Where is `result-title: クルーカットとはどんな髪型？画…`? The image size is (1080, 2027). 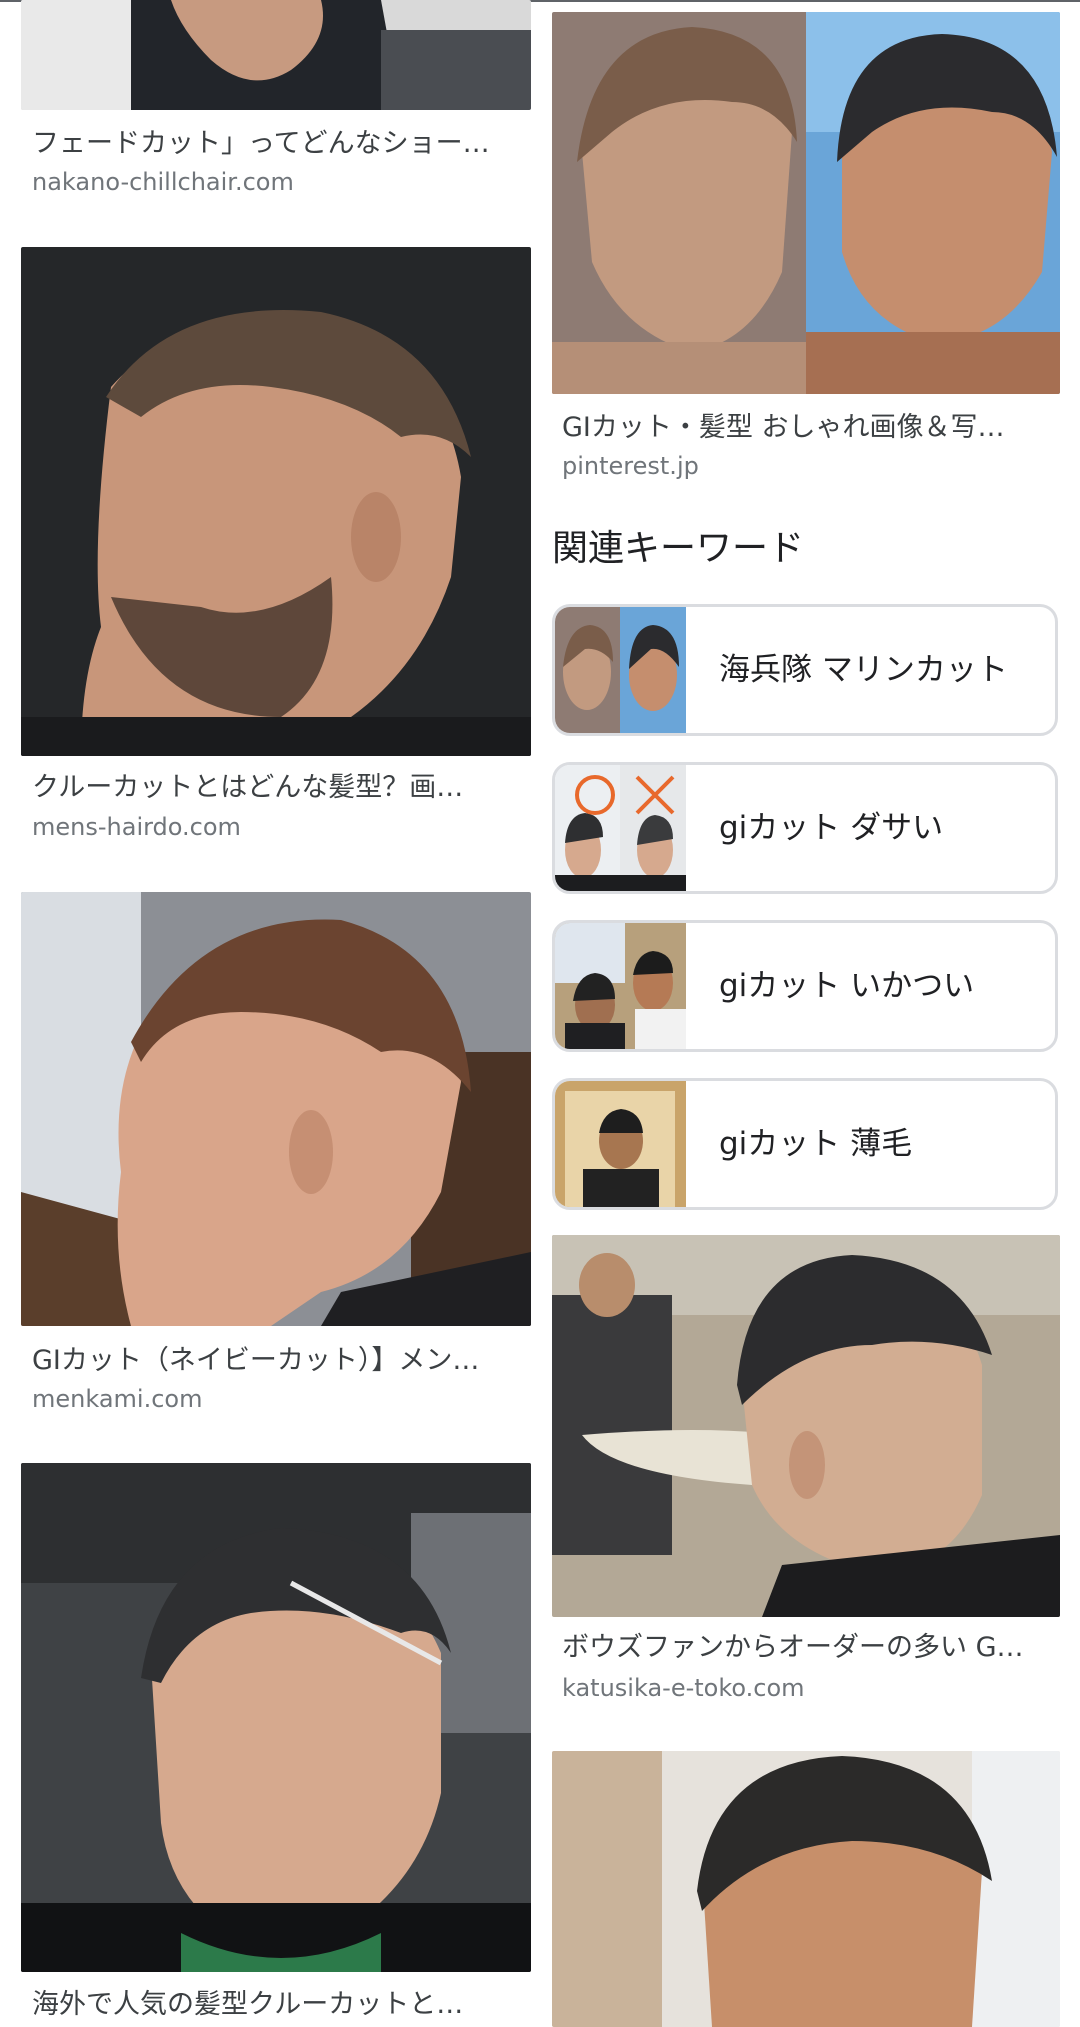
result-title: クルーカットとはどんな髪型？画… is located at coordinates (277, 788).